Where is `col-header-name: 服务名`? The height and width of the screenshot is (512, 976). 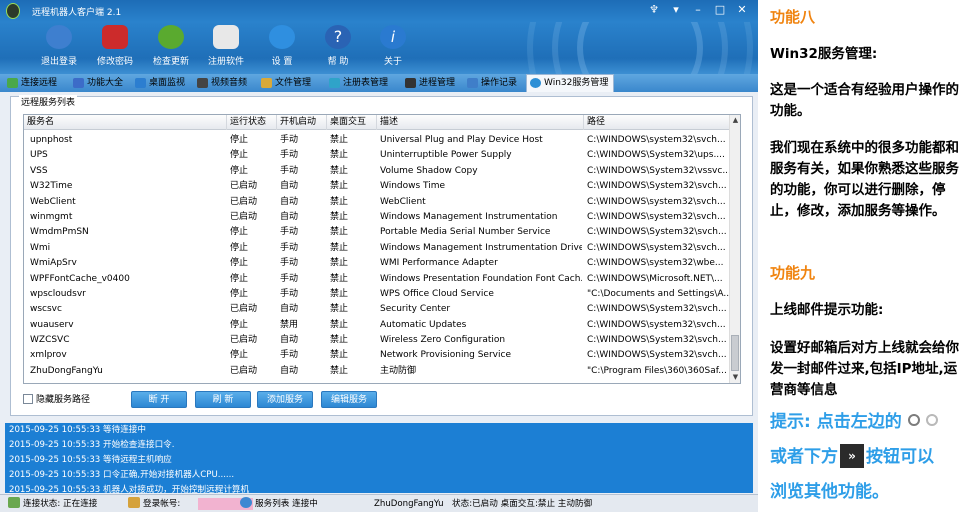 col-header-name: 服务名 is located at coordinates (125, 122).